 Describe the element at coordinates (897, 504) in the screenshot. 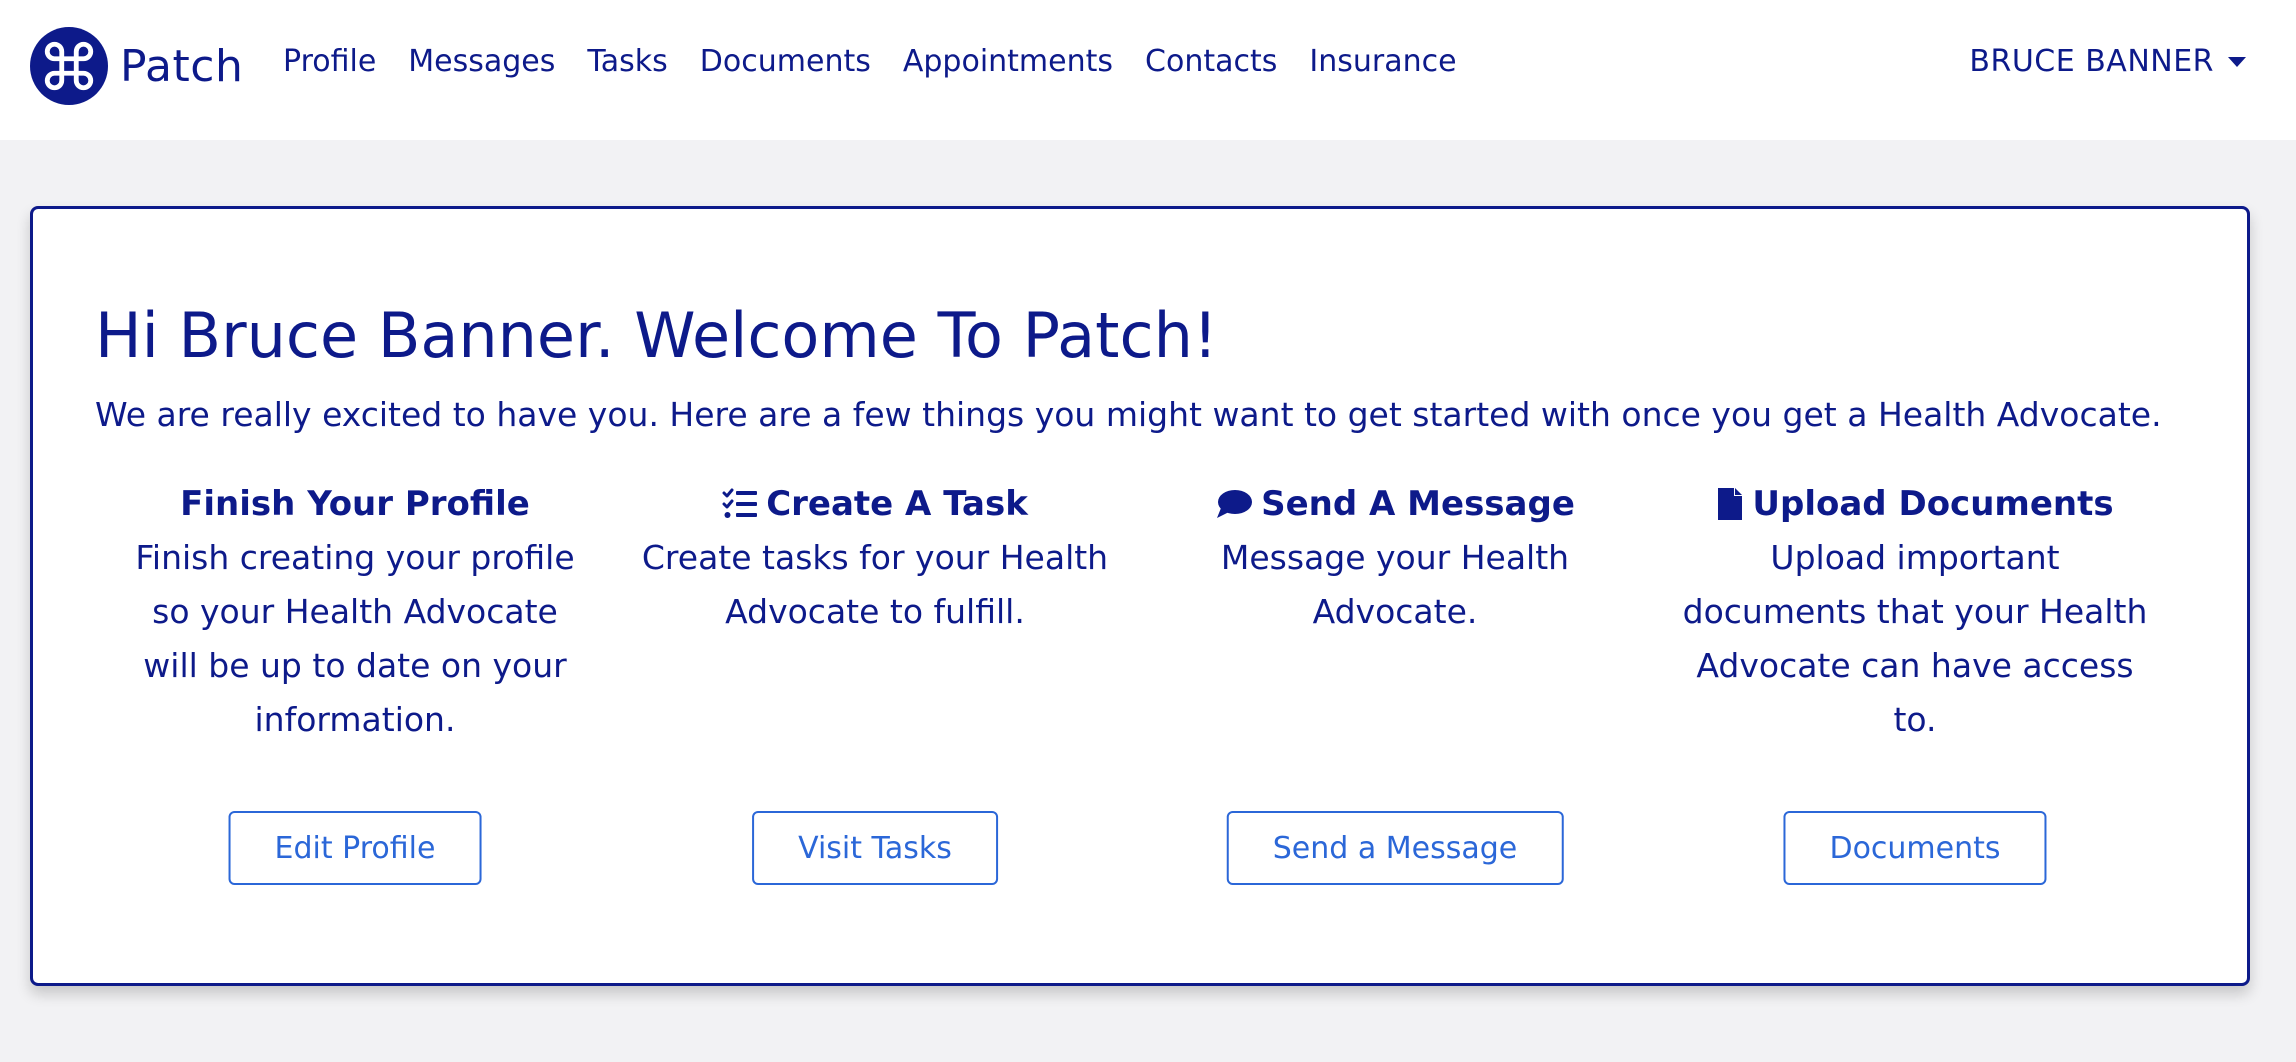

I see `feature-title-text: Create A Task` at that location.